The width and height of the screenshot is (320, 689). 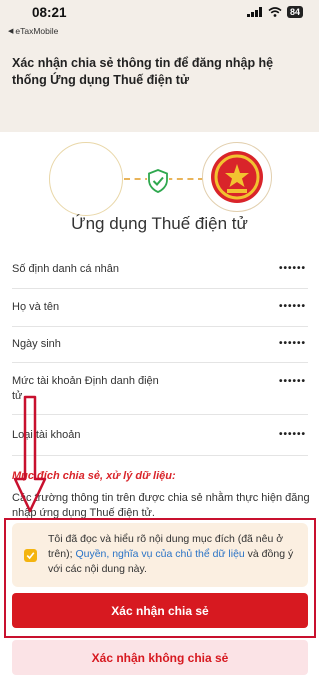 What do you see at coordinates (160, 270) in the screenshot?
I see `field-row: Số định danh cá nhân ••••••` at bounding box center [160, 270].